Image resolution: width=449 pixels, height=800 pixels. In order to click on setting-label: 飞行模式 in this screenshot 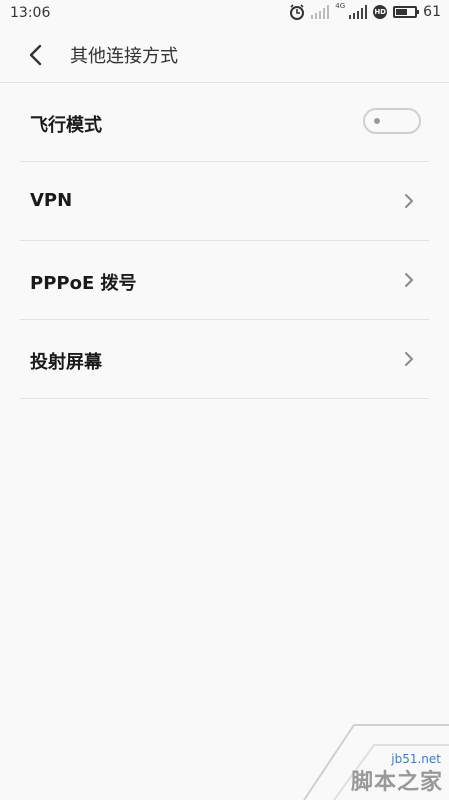, I will do `click(66, 125)`.